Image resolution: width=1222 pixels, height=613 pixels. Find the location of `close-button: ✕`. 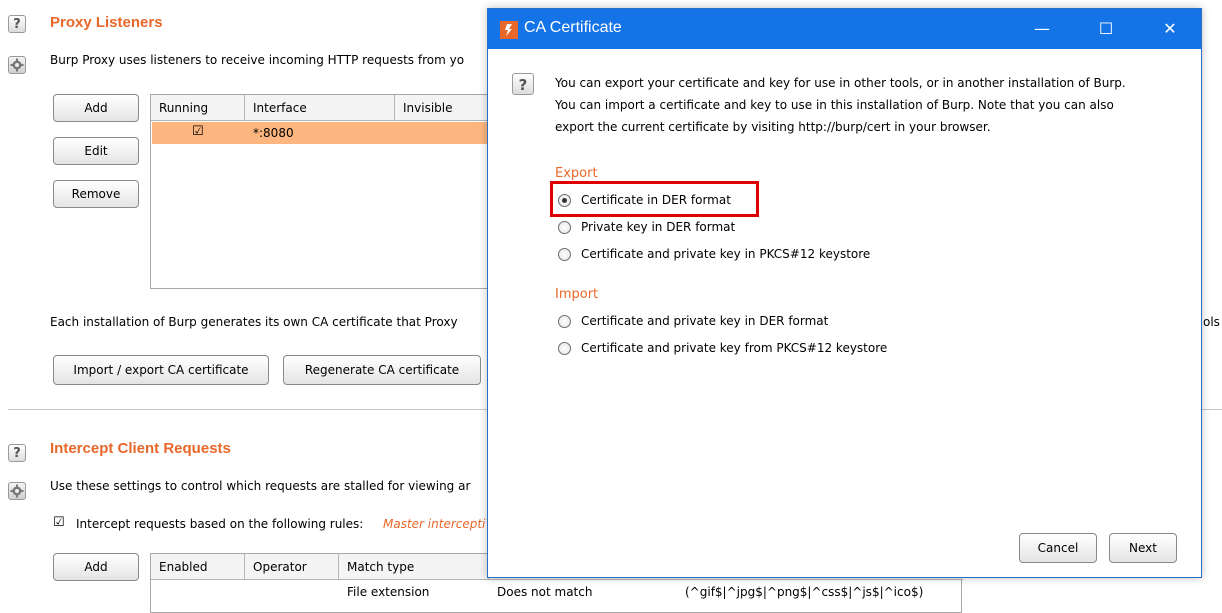

close-button: ✕ is located at coordinates (1170, 29).